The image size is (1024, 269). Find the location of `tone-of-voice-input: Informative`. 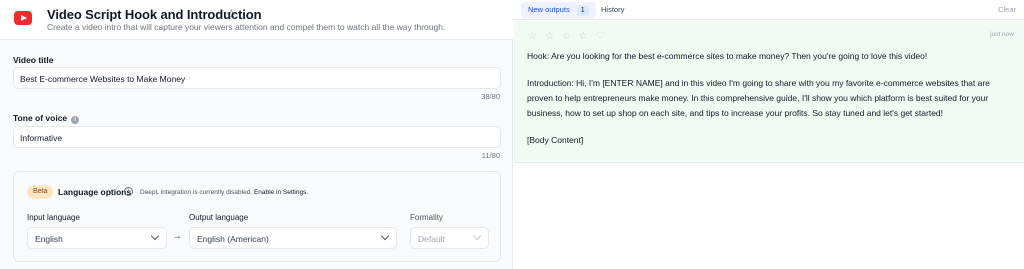

tone-of-voice-input: Informative is located at coordinates (257, 137).